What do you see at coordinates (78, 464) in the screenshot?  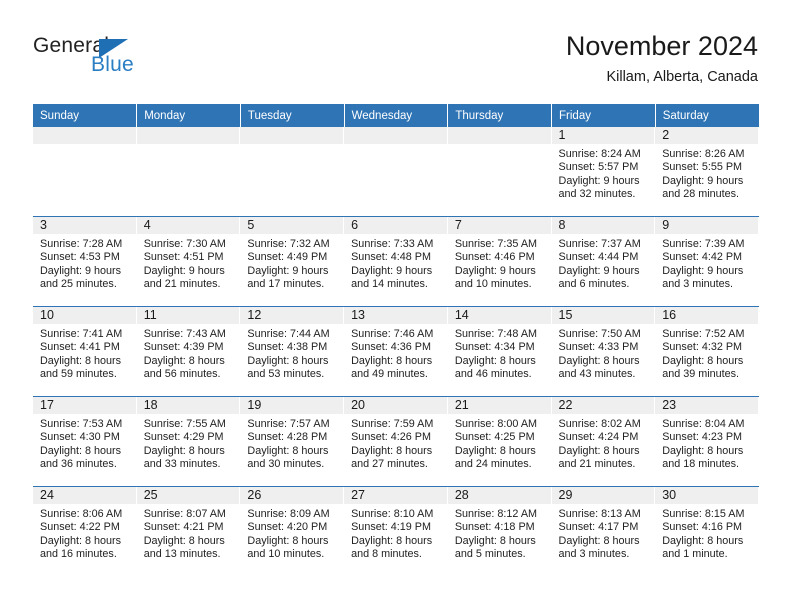 I see `day-info-line: and 36 minutes.` at bounding box center [78, 464].